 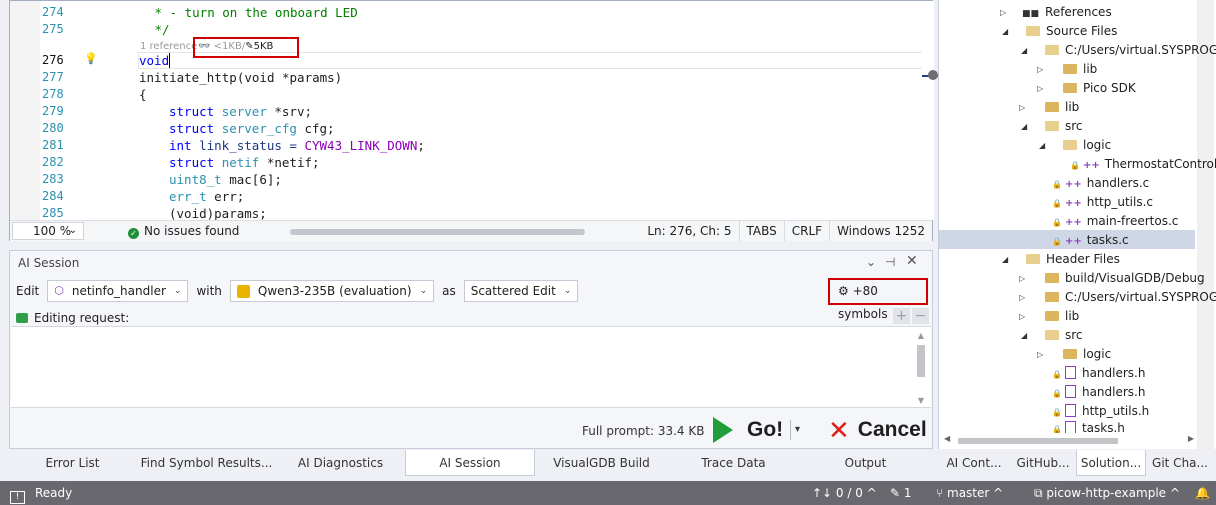 What do you see at coordinates (1143, 164) in the screenshot?
I see `tree-item-thermostat: 🔒++ ThermostatController` at bounding box center [1143, 164].